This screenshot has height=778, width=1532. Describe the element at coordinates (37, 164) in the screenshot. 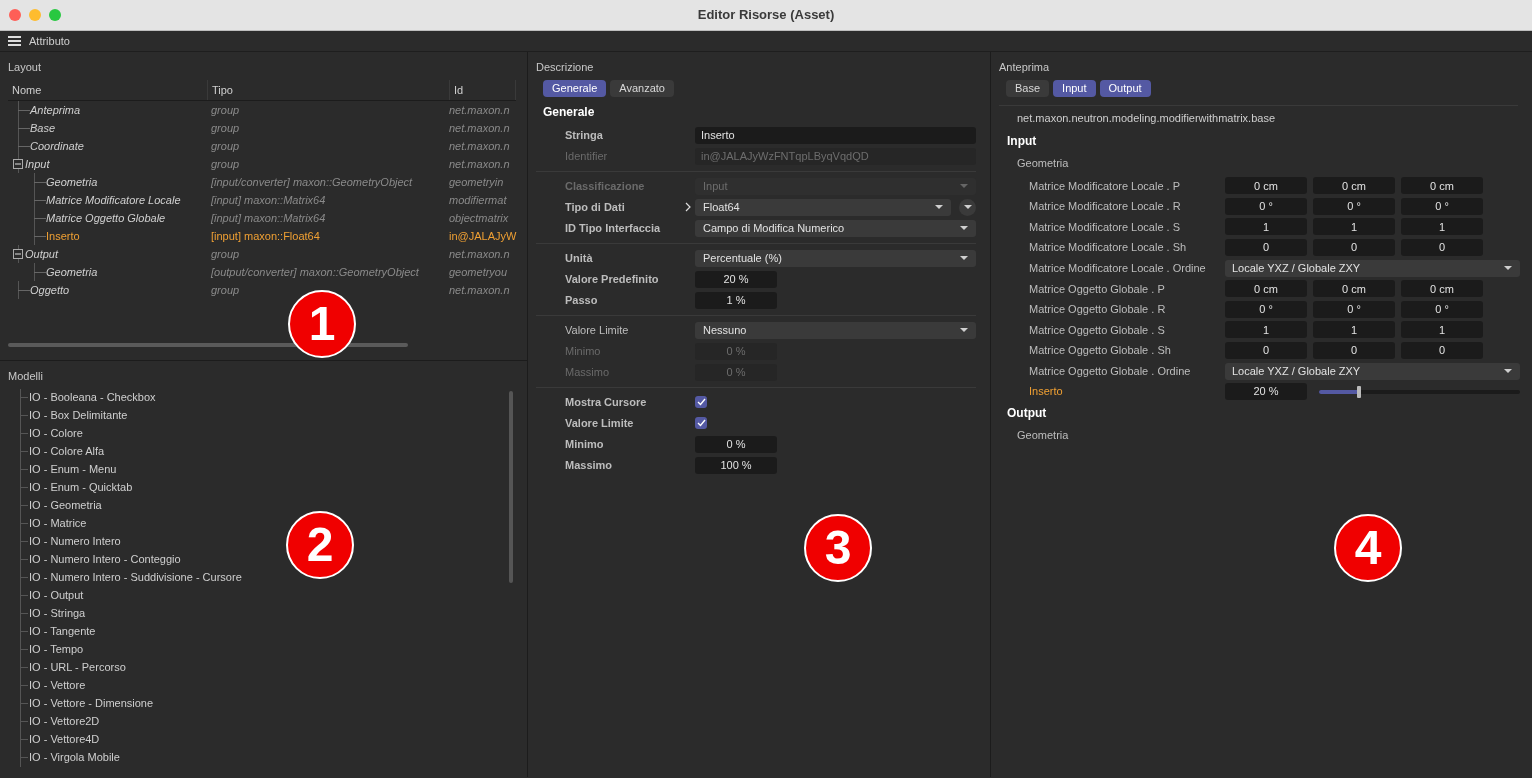

I see `tree-item-name: Input` at that location.